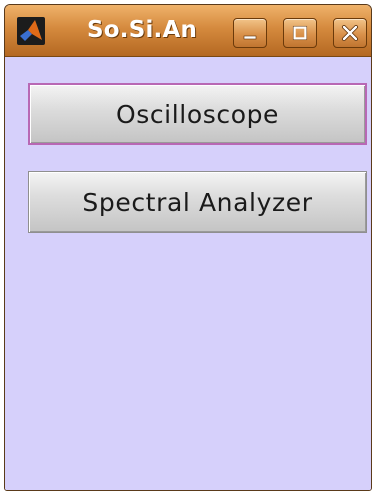 The image size is (376, 495). What do you see at coordinates (31, 31) in the screenshot?
I see `matlab-logo-icon` at bounding box center [31, 31].